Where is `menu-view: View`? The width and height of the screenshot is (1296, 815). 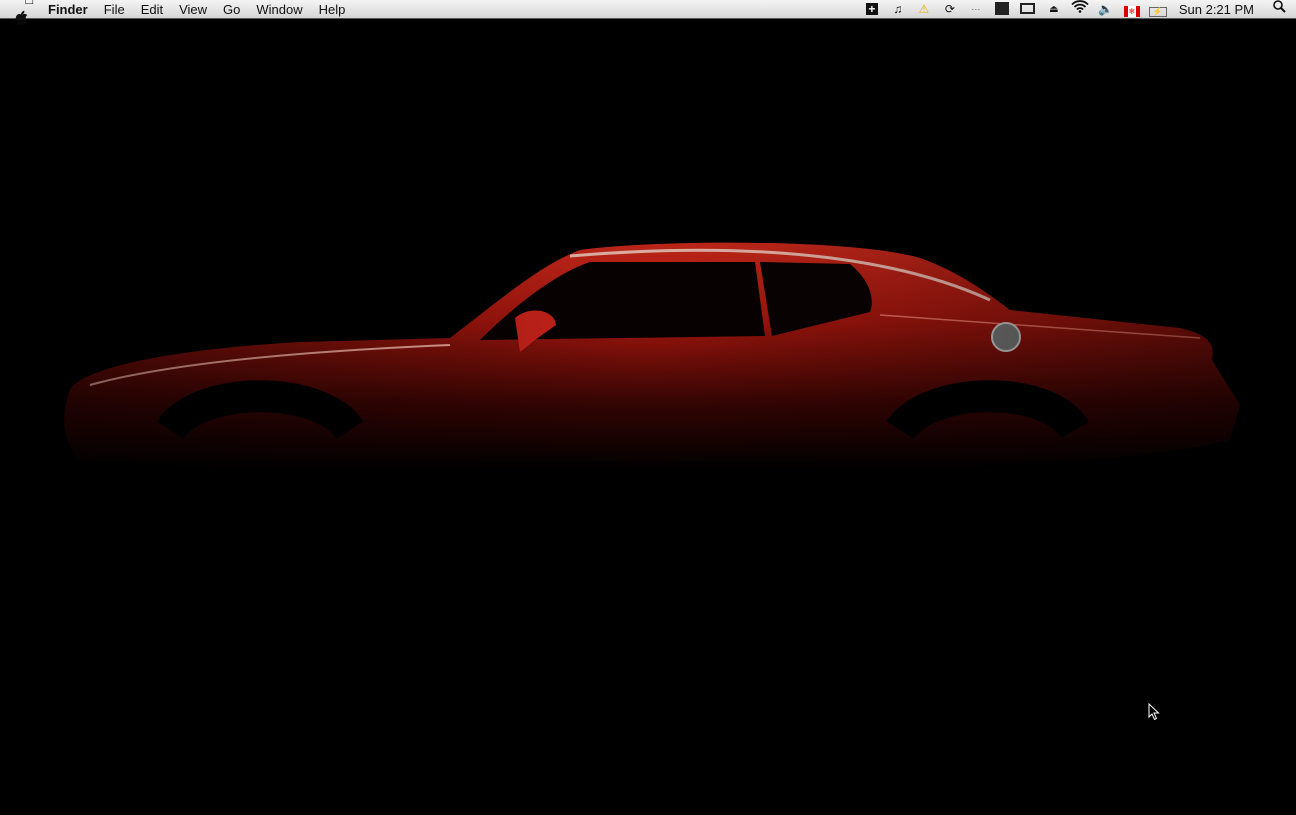 menu-view: View is located at coordinates (193, 9).